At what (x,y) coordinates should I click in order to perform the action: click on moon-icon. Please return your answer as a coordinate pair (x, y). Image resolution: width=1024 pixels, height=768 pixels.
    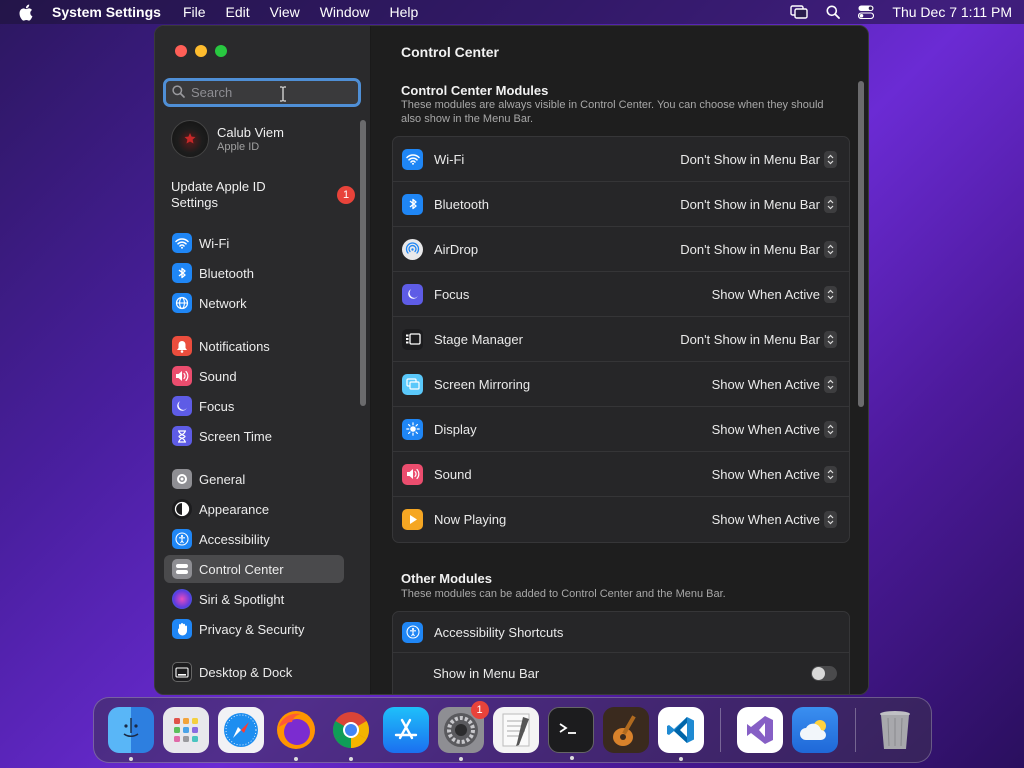
    Looking at the image, I should click on (412, 294).